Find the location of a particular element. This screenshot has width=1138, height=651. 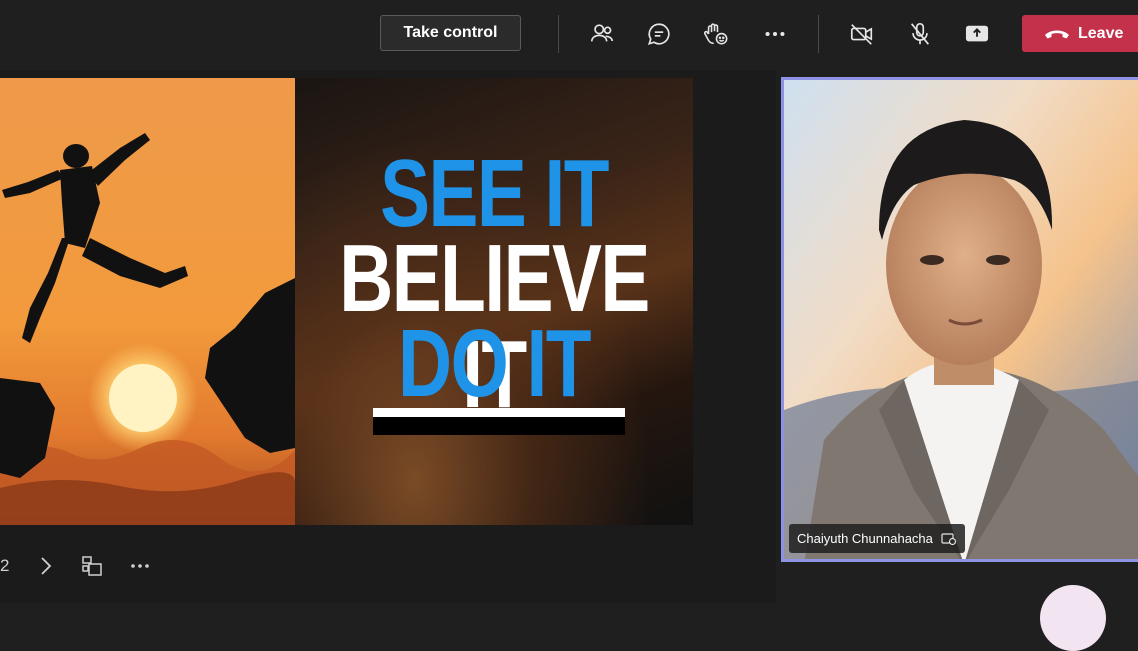

reactions-icon is located at coordinates (716, 34).